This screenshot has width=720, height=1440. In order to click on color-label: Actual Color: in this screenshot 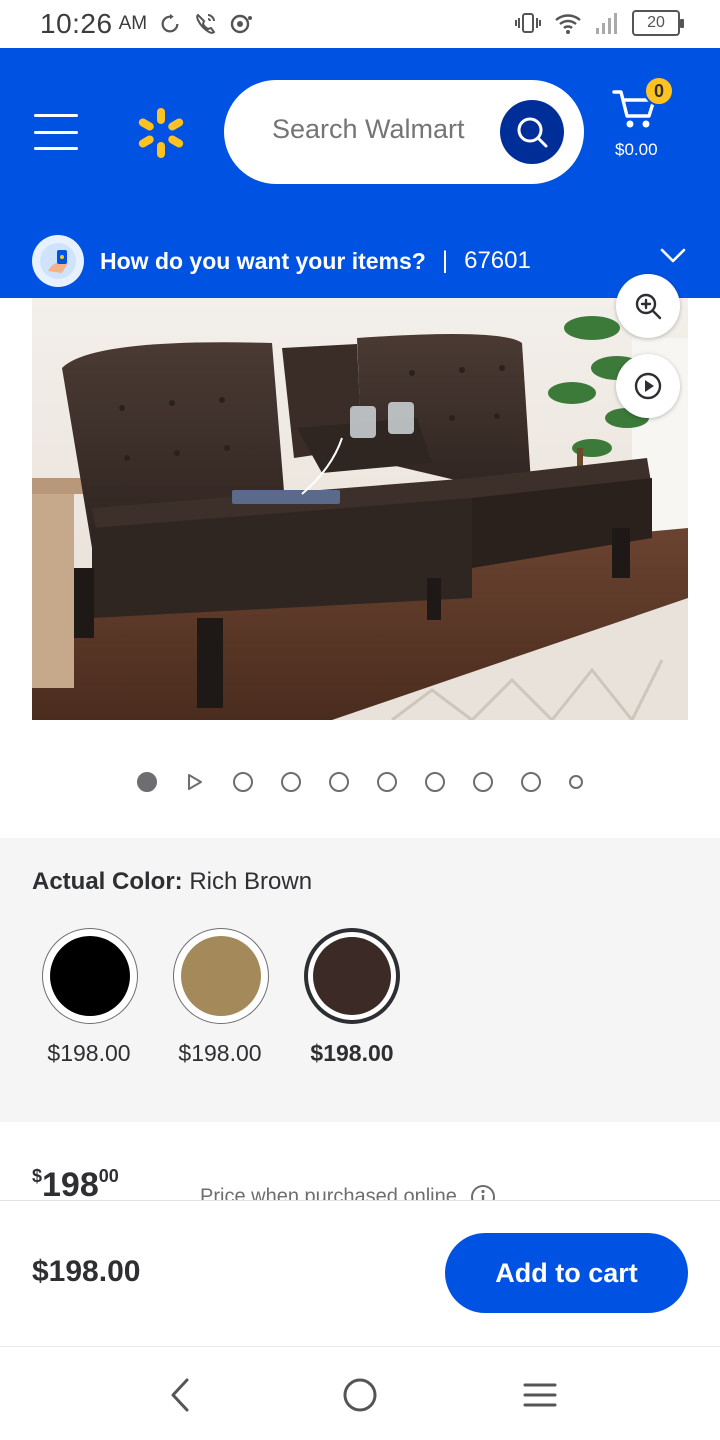, I will do `click(107, 881)`.